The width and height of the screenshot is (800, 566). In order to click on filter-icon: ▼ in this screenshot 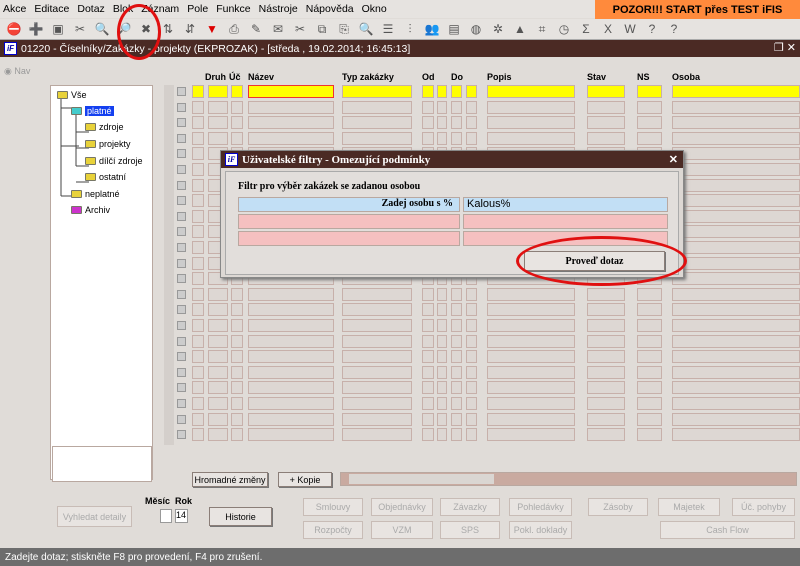, I will do `click(212, 29)`.